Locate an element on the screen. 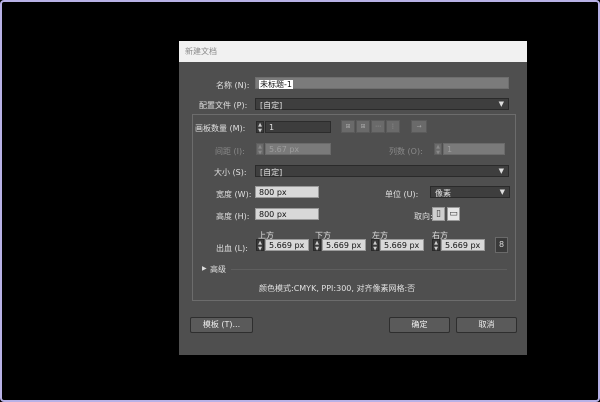  height-label: 高度 (H): is located at coordinates (233, 216).